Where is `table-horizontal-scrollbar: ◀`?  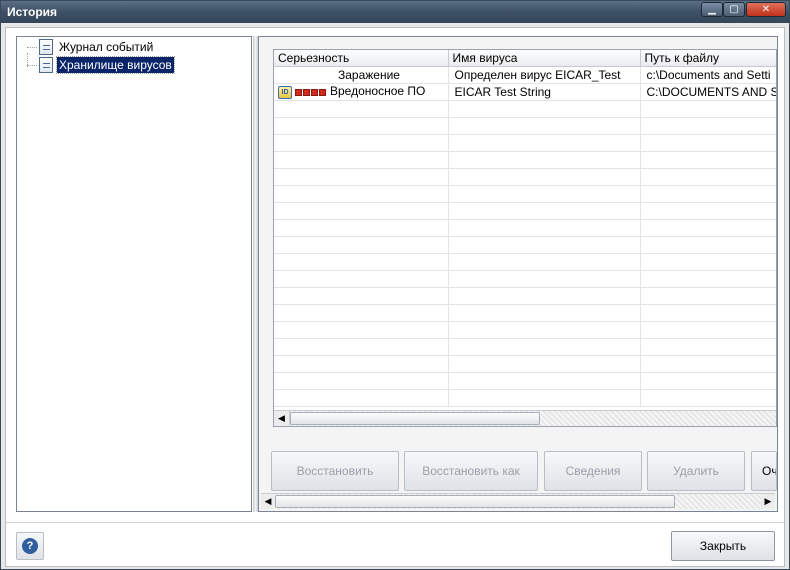
table-horizontal-scrollbar: ◀ is located at coordinates (525, 418).